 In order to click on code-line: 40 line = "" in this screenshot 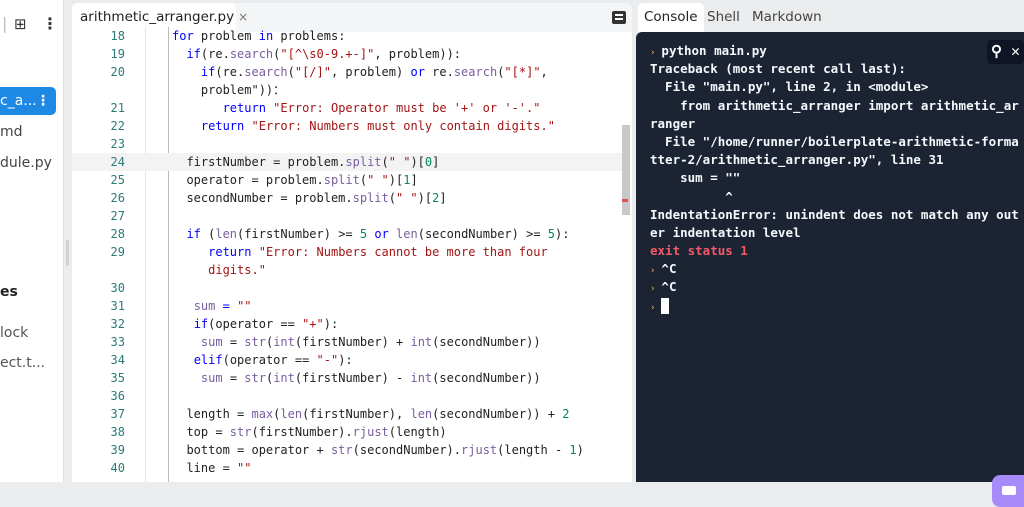, I will do `click(347, 468)`.